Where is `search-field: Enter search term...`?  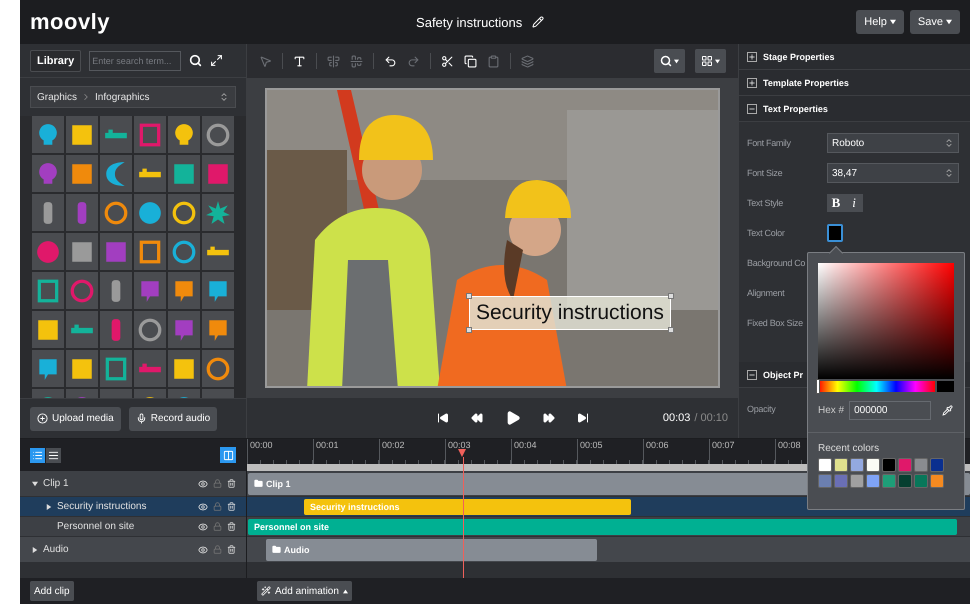 search-field: Enter search term... is located at coordinates (135, 60).